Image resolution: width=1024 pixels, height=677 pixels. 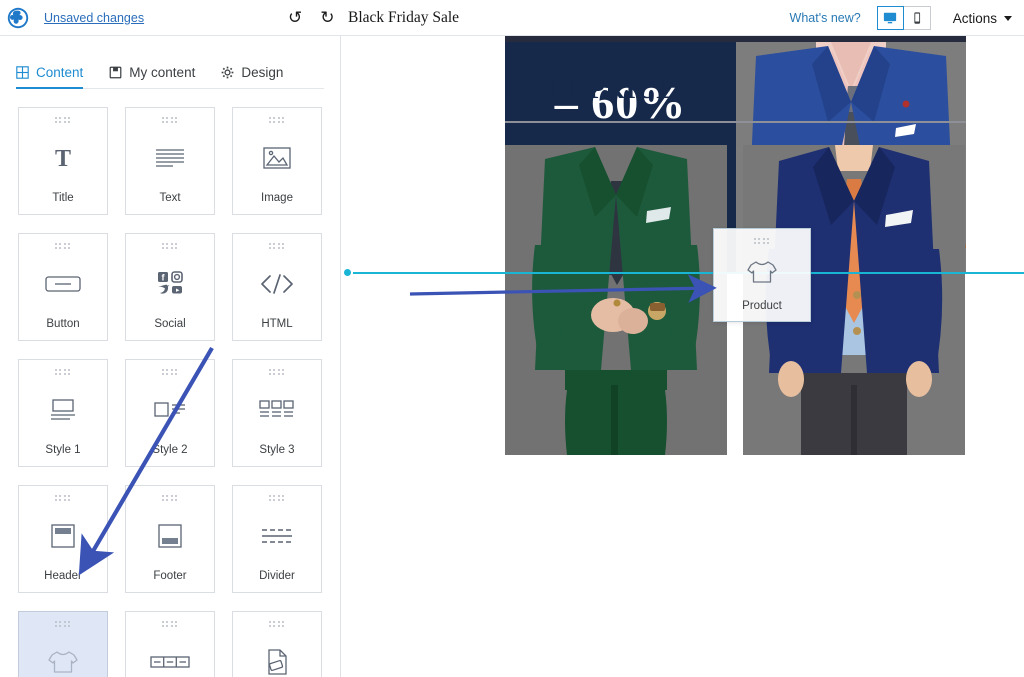 I want to click on mobile-preview-icon, so click(x=917, y=18).